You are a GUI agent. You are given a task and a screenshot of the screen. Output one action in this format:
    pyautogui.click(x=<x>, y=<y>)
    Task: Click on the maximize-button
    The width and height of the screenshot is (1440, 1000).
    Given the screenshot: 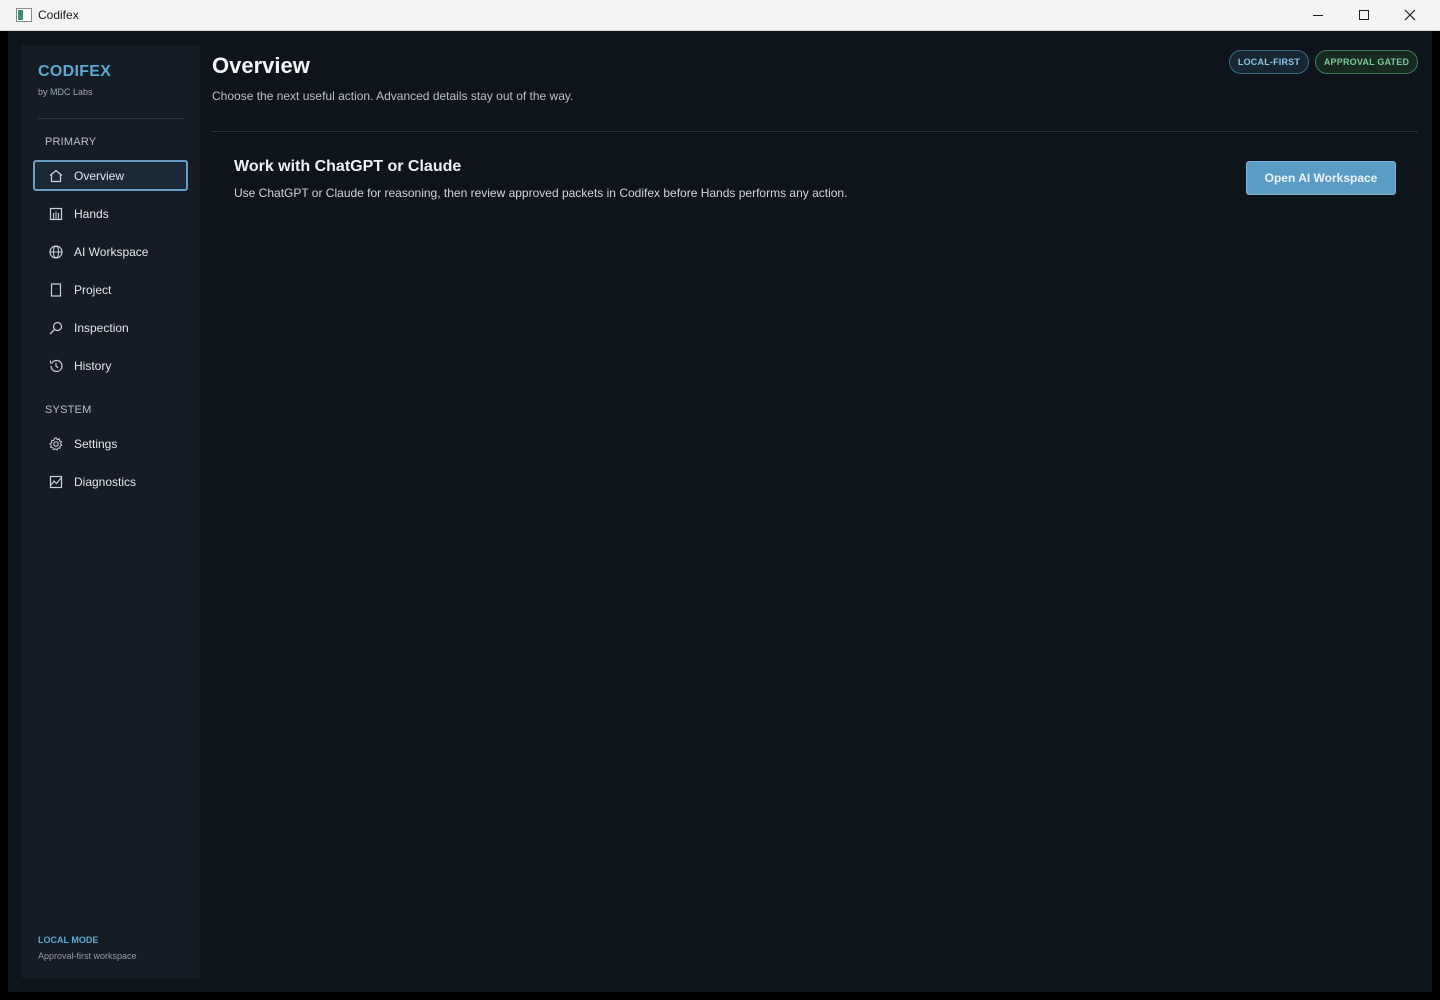 What is the action you would take?
    pyautogui.click(x=1364, y=15)
    